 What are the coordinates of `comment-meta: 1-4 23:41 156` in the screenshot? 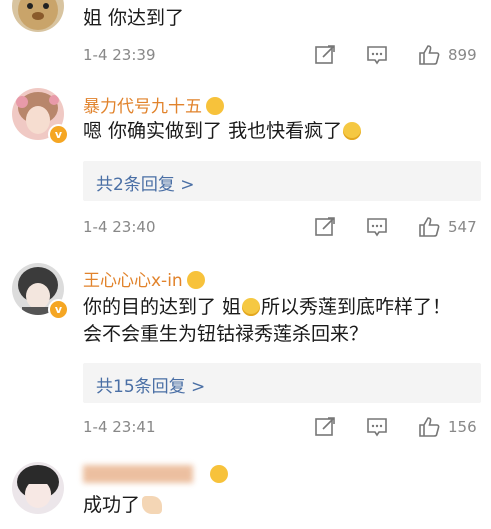 It's located at (245, 428).